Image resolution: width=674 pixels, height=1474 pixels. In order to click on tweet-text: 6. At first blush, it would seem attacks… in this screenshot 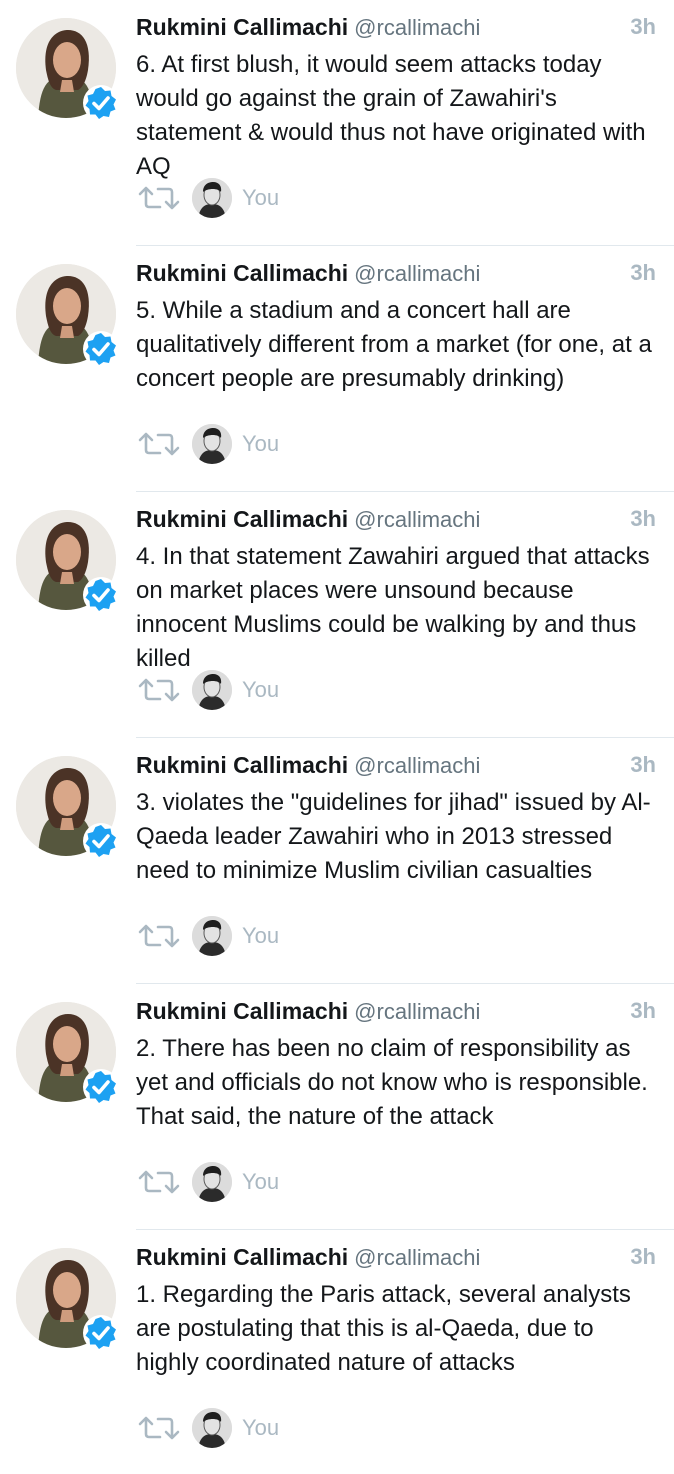, I will do `click(391, 115)`.